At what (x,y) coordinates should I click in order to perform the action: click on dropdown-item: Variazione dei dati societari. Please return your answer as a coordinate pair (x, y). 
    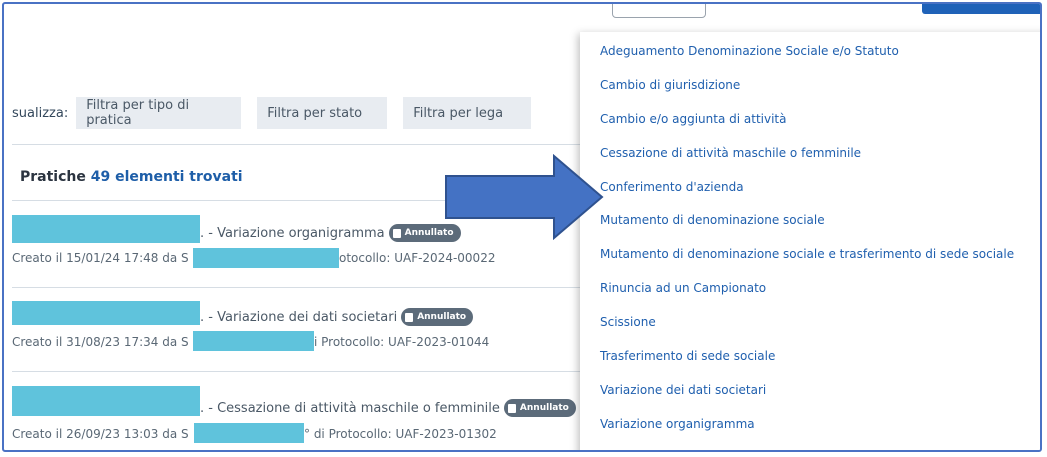
    Looking at the image, I should click on (683, 390).